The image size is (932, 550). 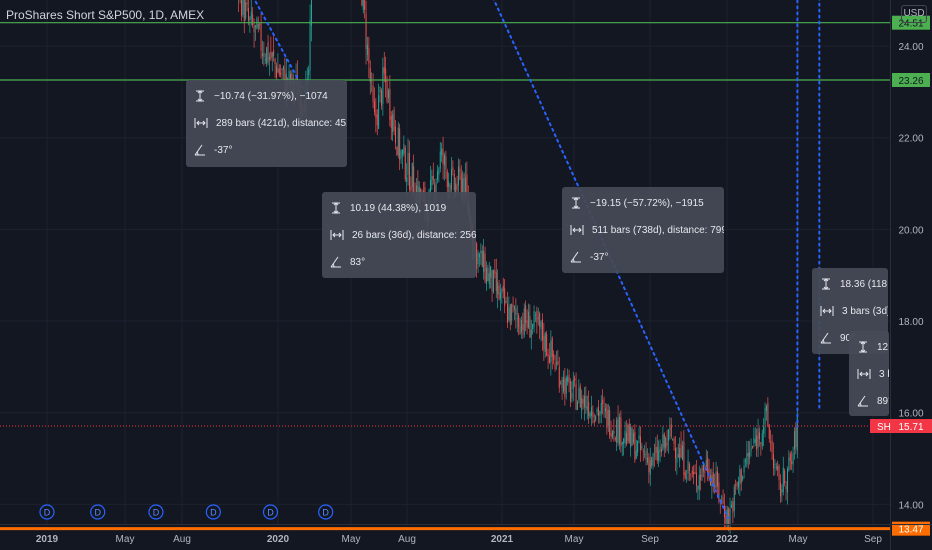 What do you see at coordinates (407, 539) in the screenshot?
I see `time-tick-label: Aug` at bounding box center [407, 539].